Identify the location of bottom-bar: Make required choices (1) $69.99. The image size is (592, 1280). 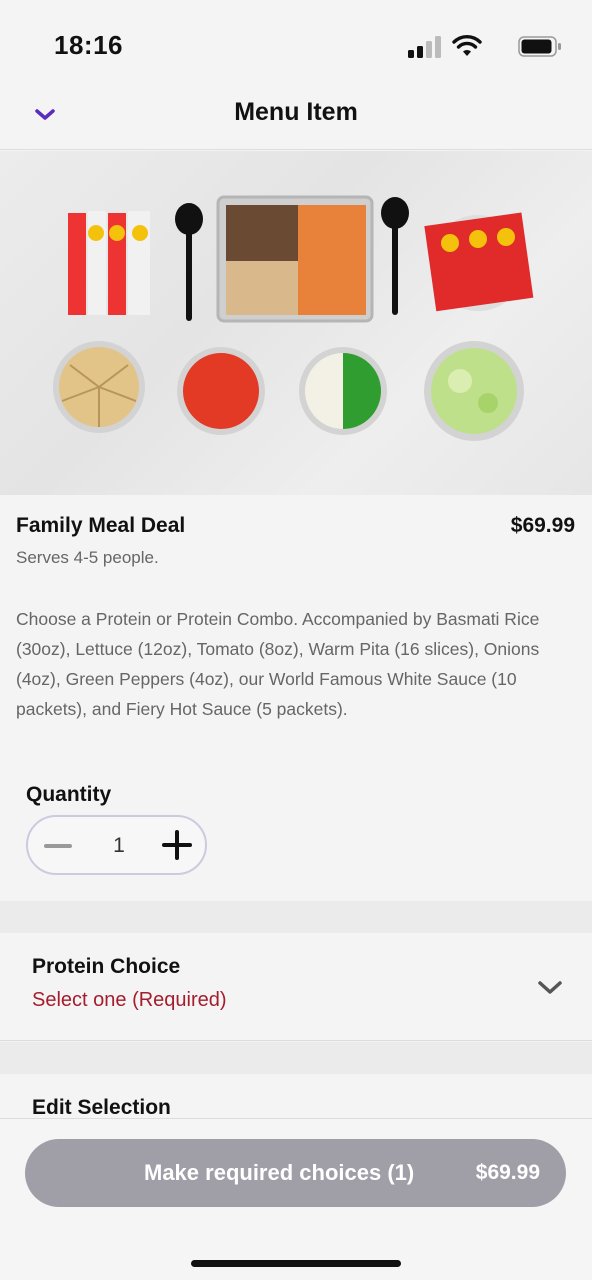
(296, 1199).